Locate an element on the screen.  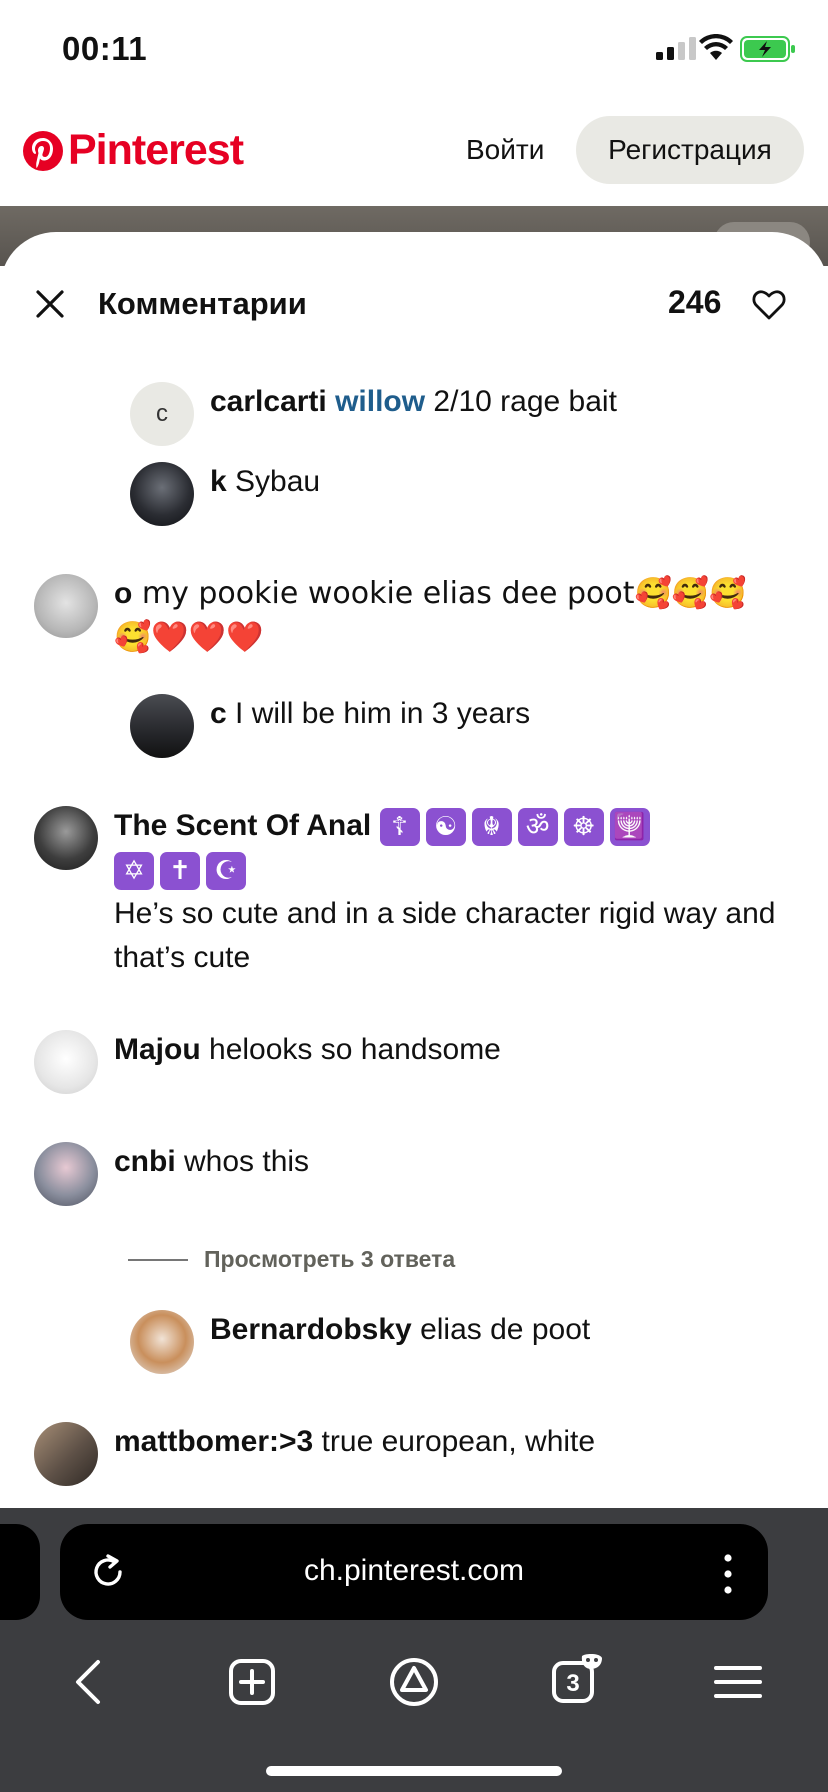
battery-icon is located at coordinates (767, 49).